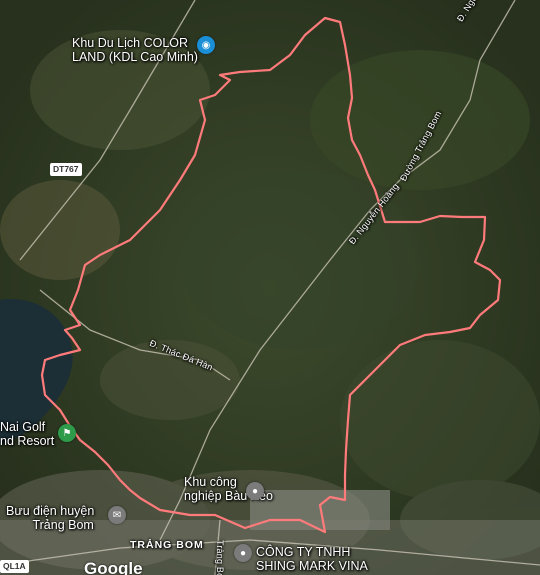 This screenshot has height=575, width=540. I want to click on poi-color-land-line2: LAND (KDL Cao Minh), so click(135, 57).